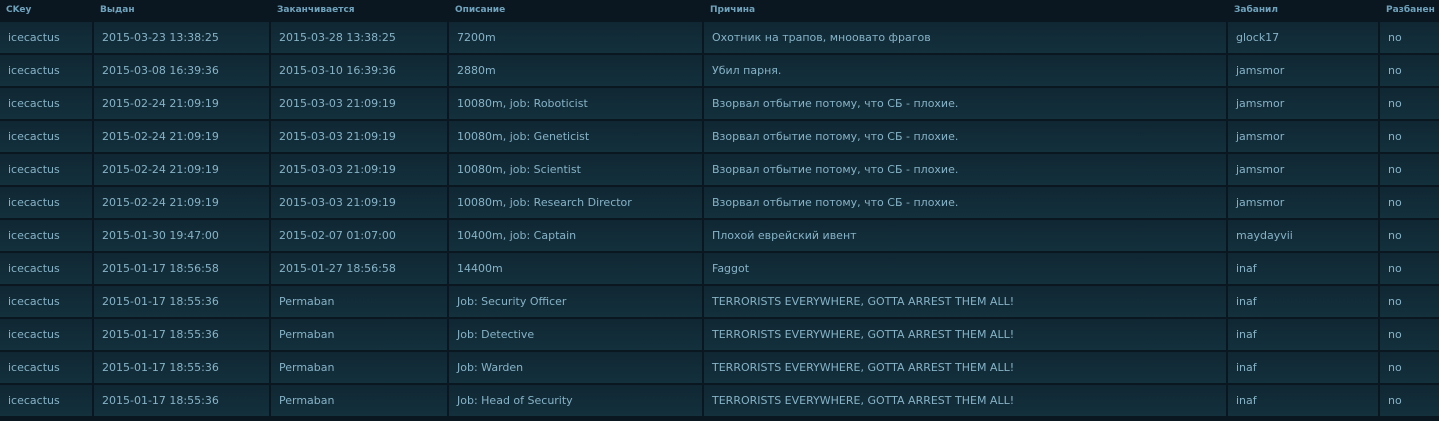 The height and width of the screenshot is (421, 1439). What do you see at coordinates (47, 11) in the screenshot?
I see `column-header-ckey: CKey` at bounding box center [47, 11].